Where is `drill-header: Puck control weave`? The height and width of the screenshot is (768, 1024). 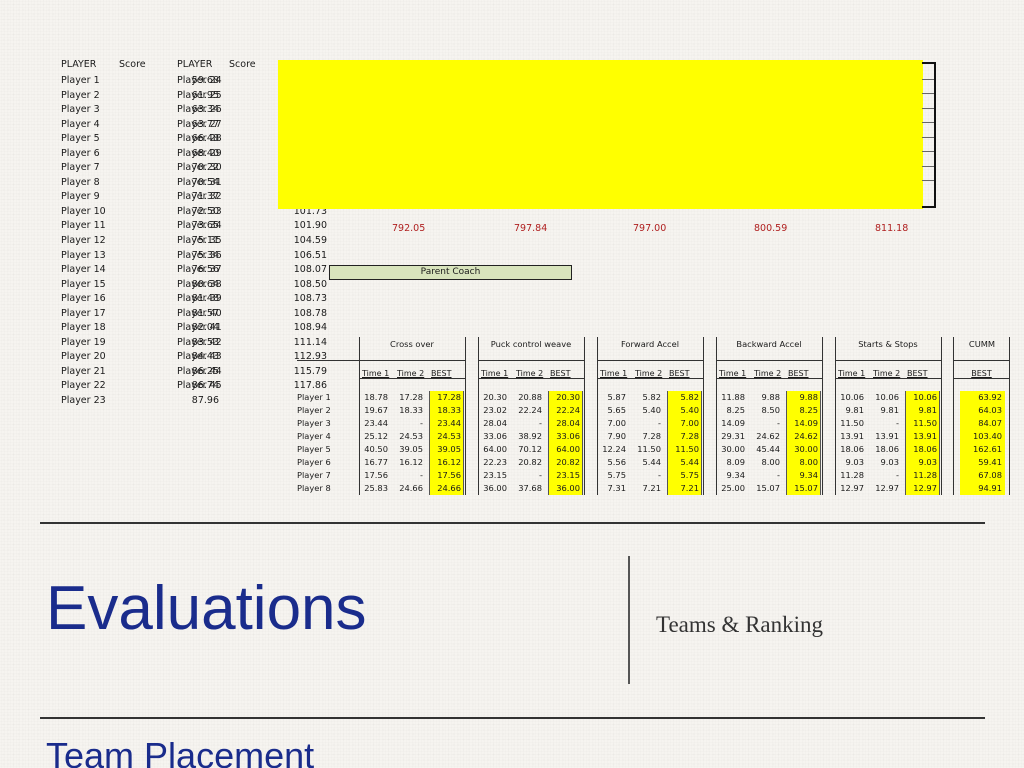 drill-header: Puck control weave is located at coordinates (531, 349).